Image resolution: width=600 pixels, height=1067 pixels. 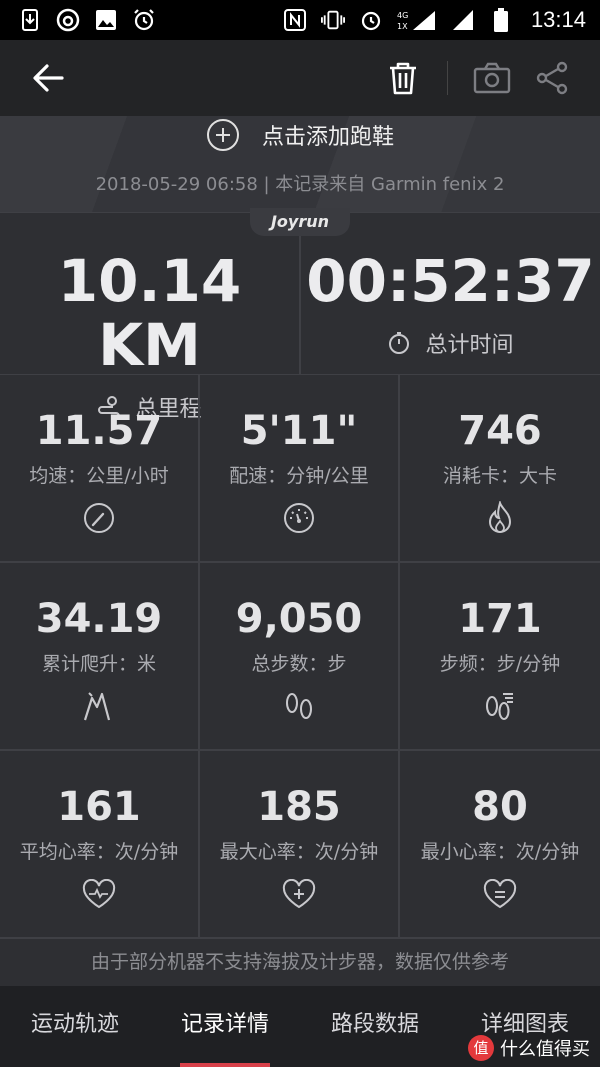 What do you see at coordinates (299, 852) in the screenshot?
I see `stat-label: 最大心率：次/分钟` at bounding box center [299, 852].